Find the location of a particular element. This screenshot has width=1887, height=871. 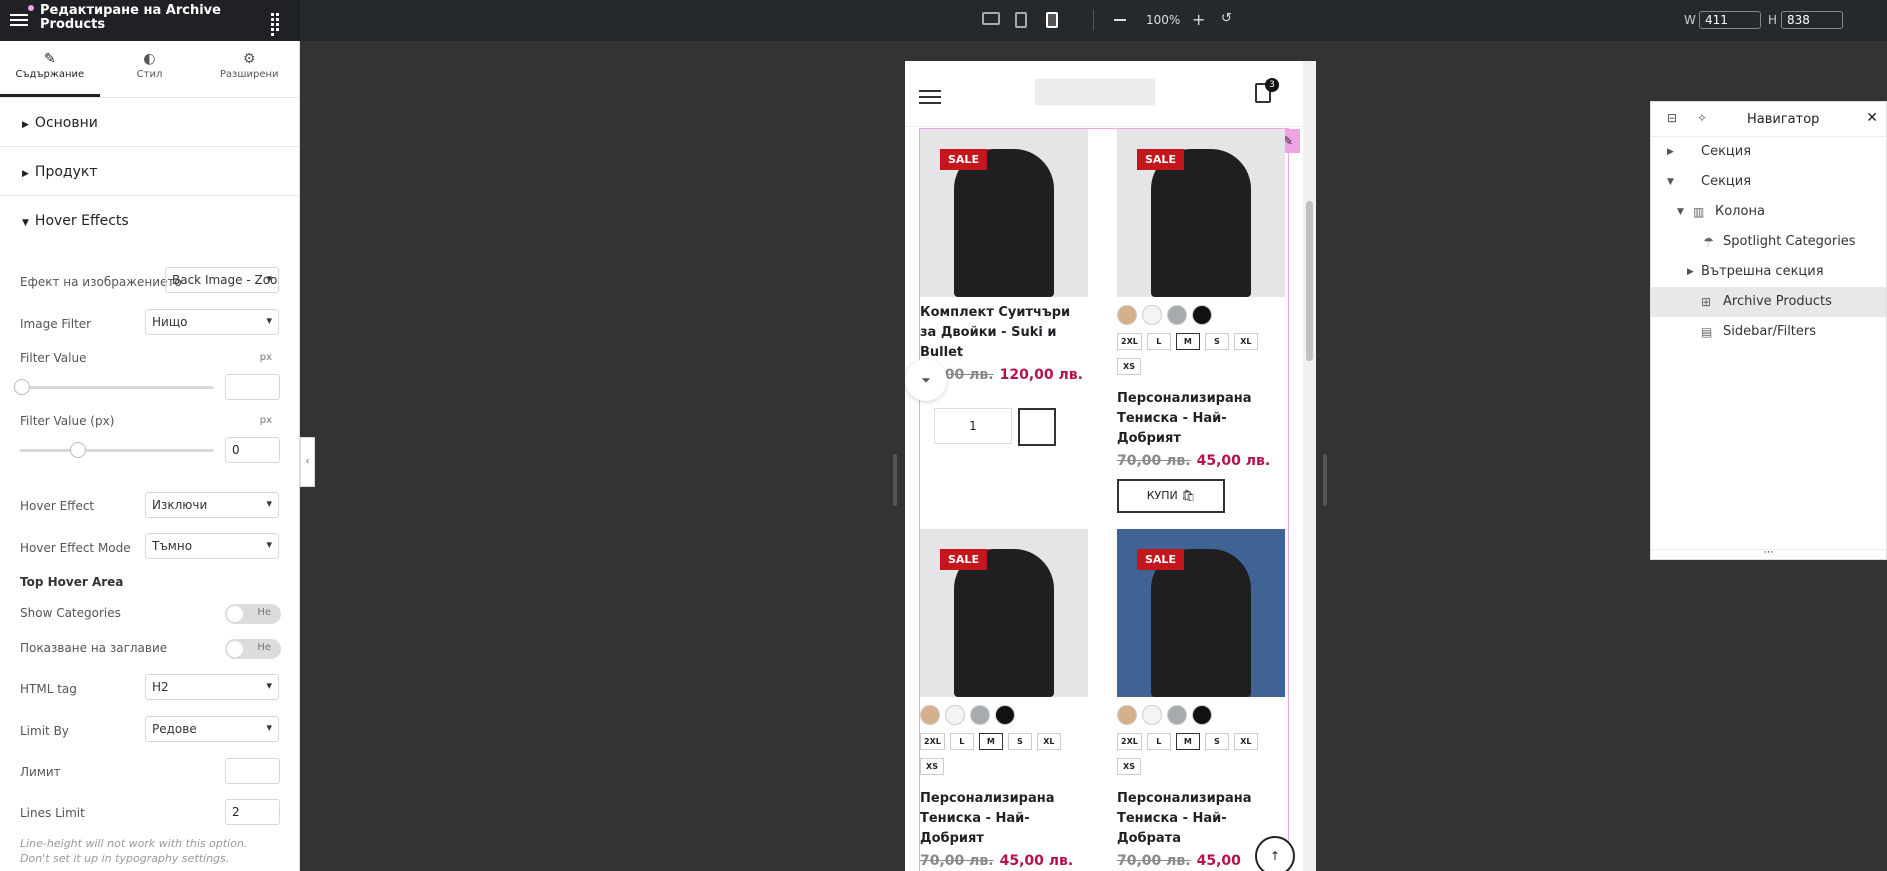

show-categories-toggle: Не is located at coordinates (253, 614).